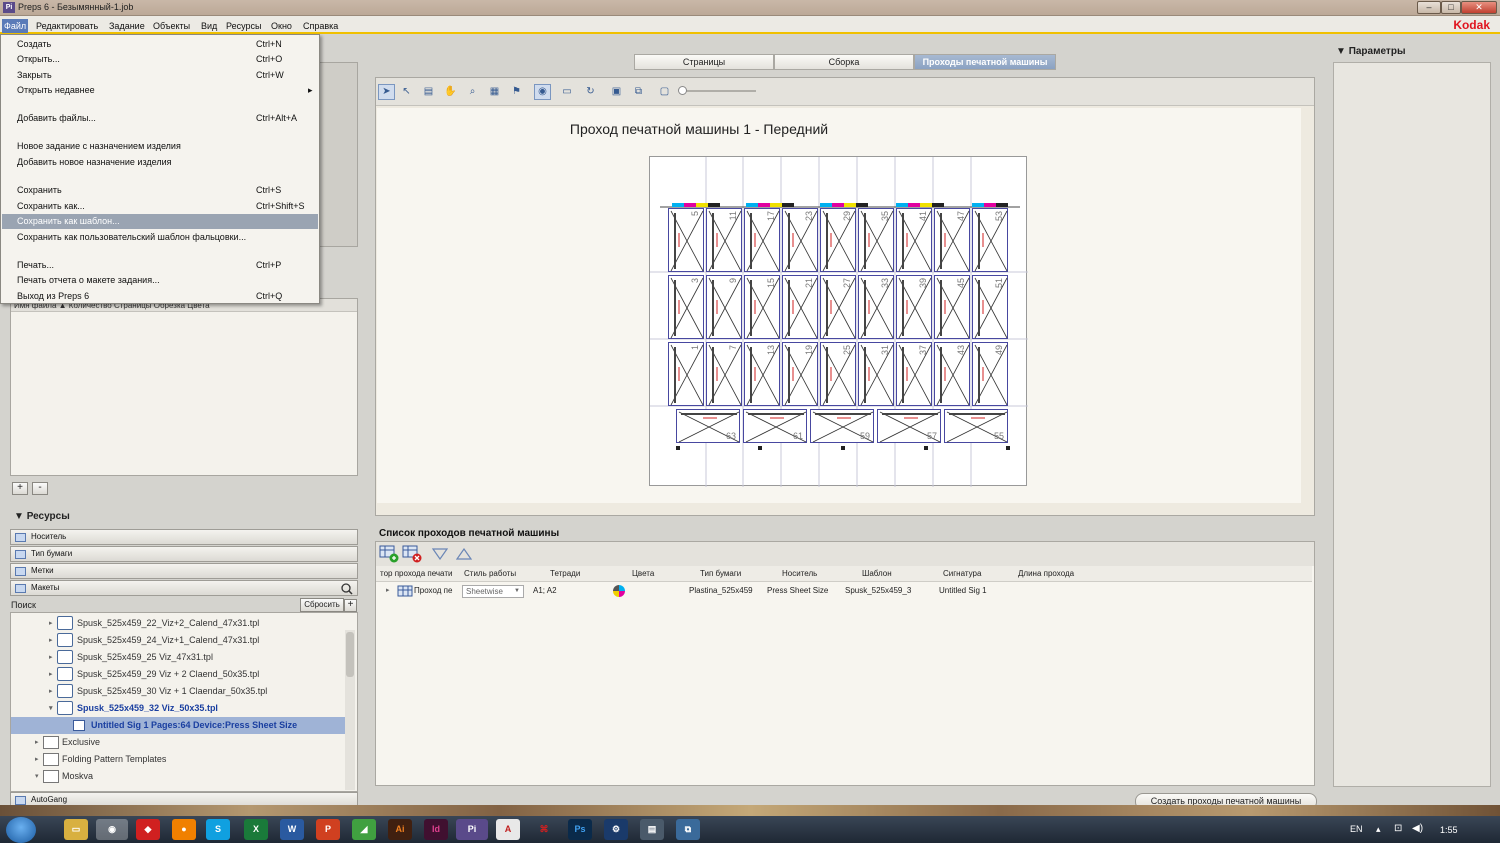 Image resolution: width=1500 pixels, height=843 pixels. I want to click on work-style-select: Sheetwise ▼, so click(493, 591).